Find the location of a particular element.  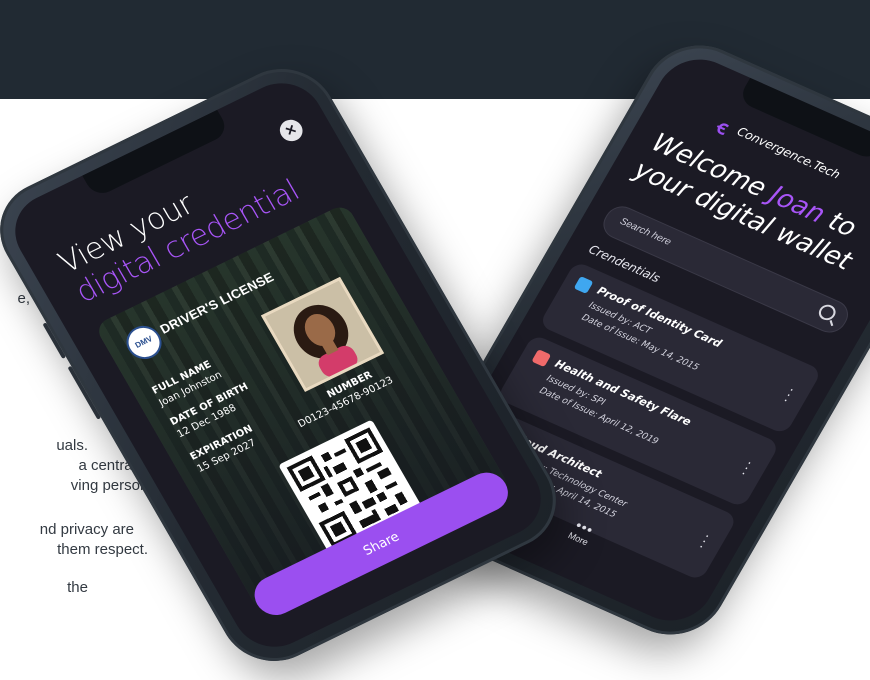

bg-text-line: a central is located at coordinates (107, 465).